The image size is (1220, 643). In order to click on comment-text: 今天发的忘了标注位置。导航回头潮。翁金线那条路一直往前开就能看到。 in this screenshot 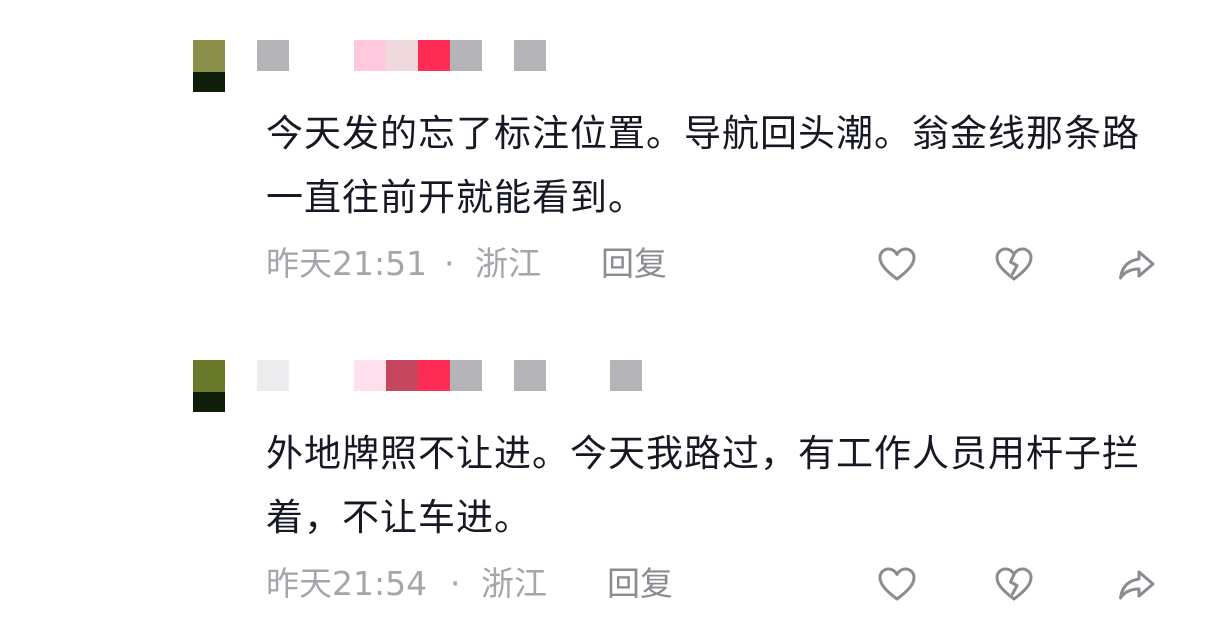, I will do `click(703, 165)`.